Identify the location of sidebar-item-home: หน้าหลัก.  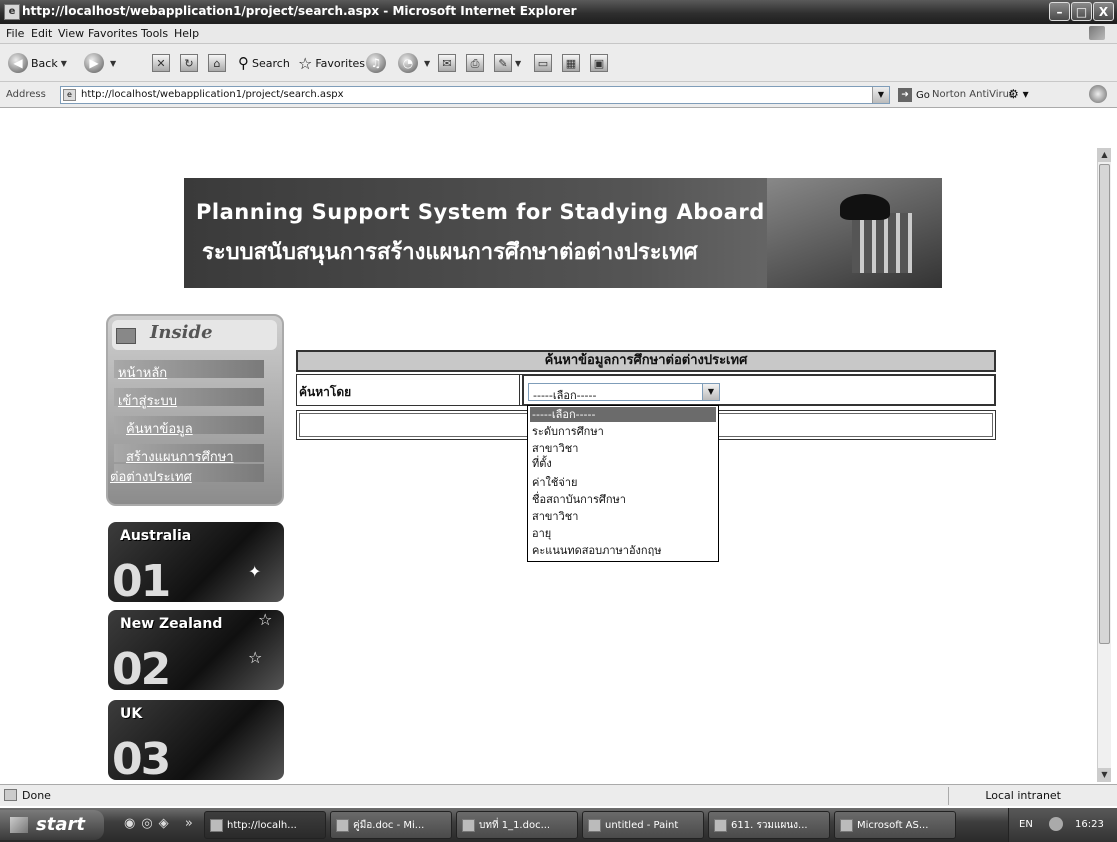
(142, 372).